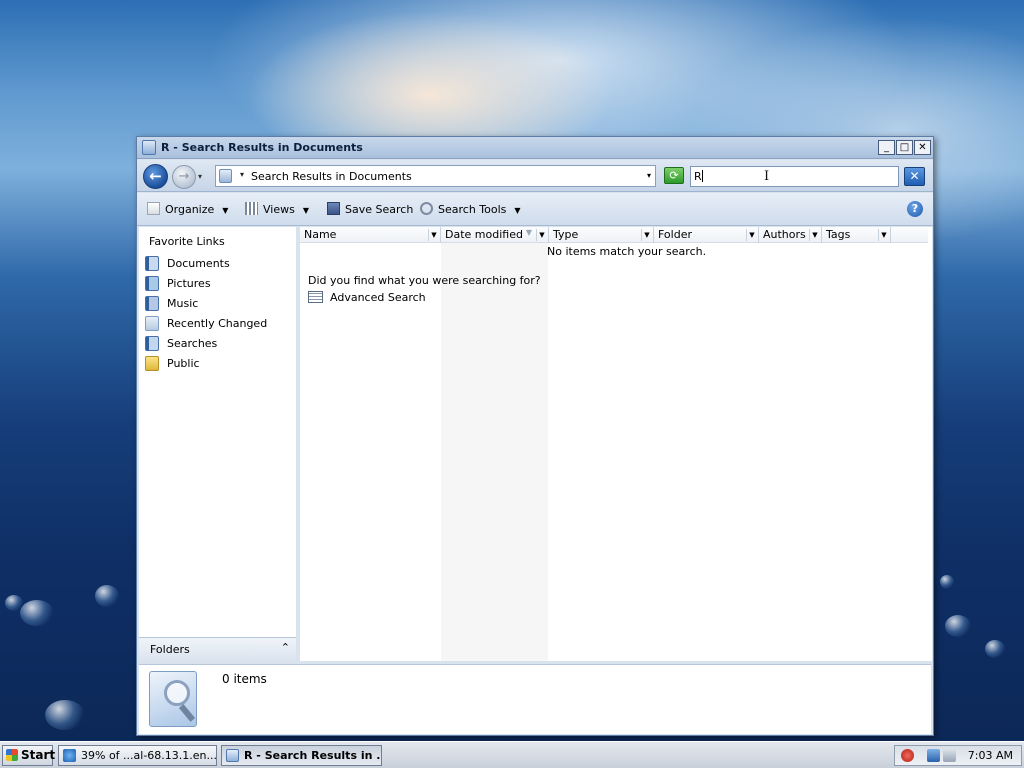 The height and width of the screenshot is (768, 1024). What do you see at coordinates (242, 174) in the screenshot?
I see `breadcrumb-chevron-icon: ▾` at bounding box center [242, 174].